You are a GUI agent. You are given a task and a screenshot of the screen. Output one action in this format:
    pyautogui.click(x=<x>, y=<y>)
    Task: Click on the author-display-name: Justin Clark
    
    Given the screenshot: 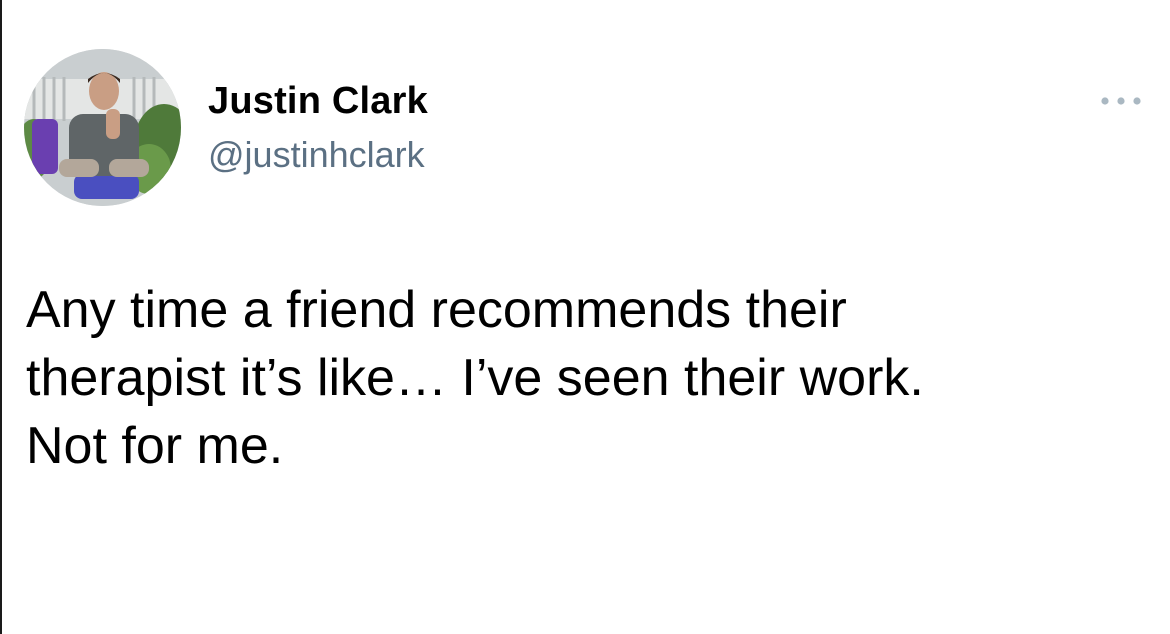 What is the action you would take?
    pyautogui.click(x=318, y=101)
    